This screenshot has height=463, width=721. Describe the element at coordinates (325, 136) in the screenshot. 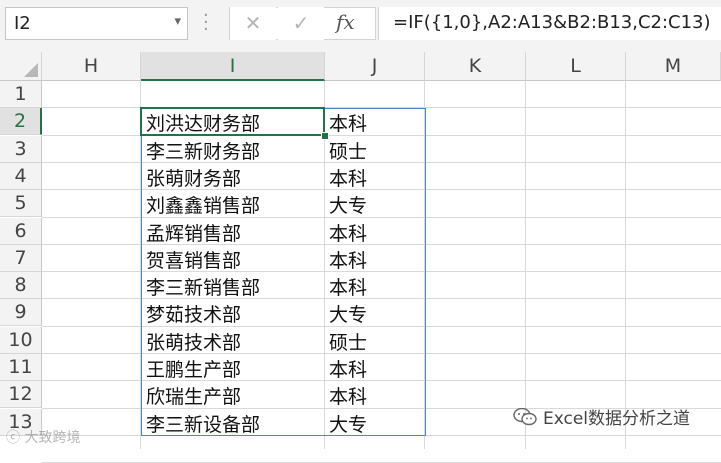

I see `fill-handle` at that location.